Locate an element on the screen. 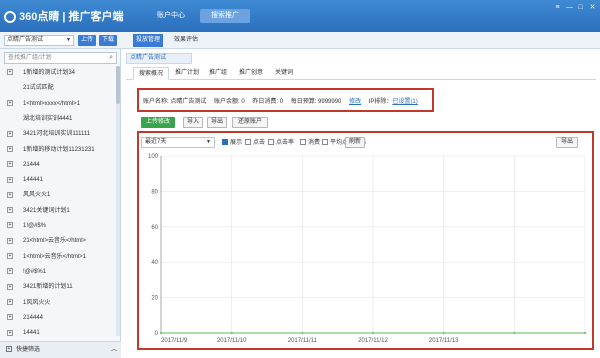 The image size is (600, 358). export-button: 导出 is located at coordinates (217, 122).